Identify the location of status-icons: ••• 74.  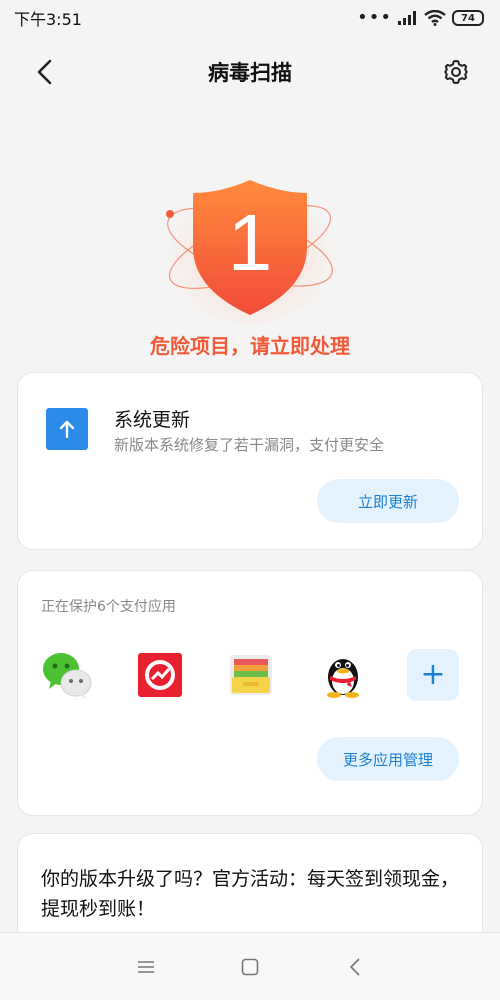
(420, 18).